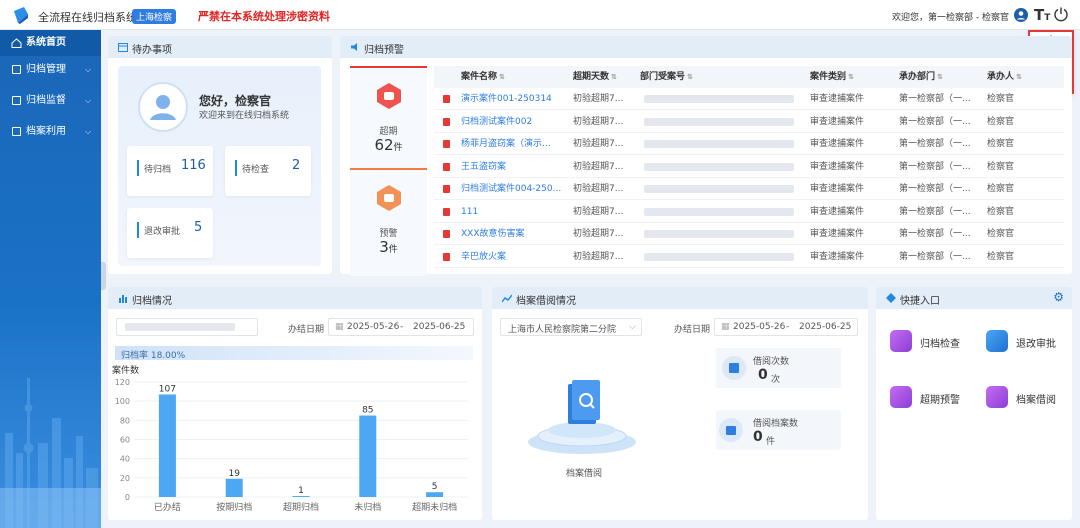 This screenshot has height=528, width=1080. What do you see at coordinates (301, 491) in the screenshot?
I see `data-label: 1` at bounding box center [301, 491].